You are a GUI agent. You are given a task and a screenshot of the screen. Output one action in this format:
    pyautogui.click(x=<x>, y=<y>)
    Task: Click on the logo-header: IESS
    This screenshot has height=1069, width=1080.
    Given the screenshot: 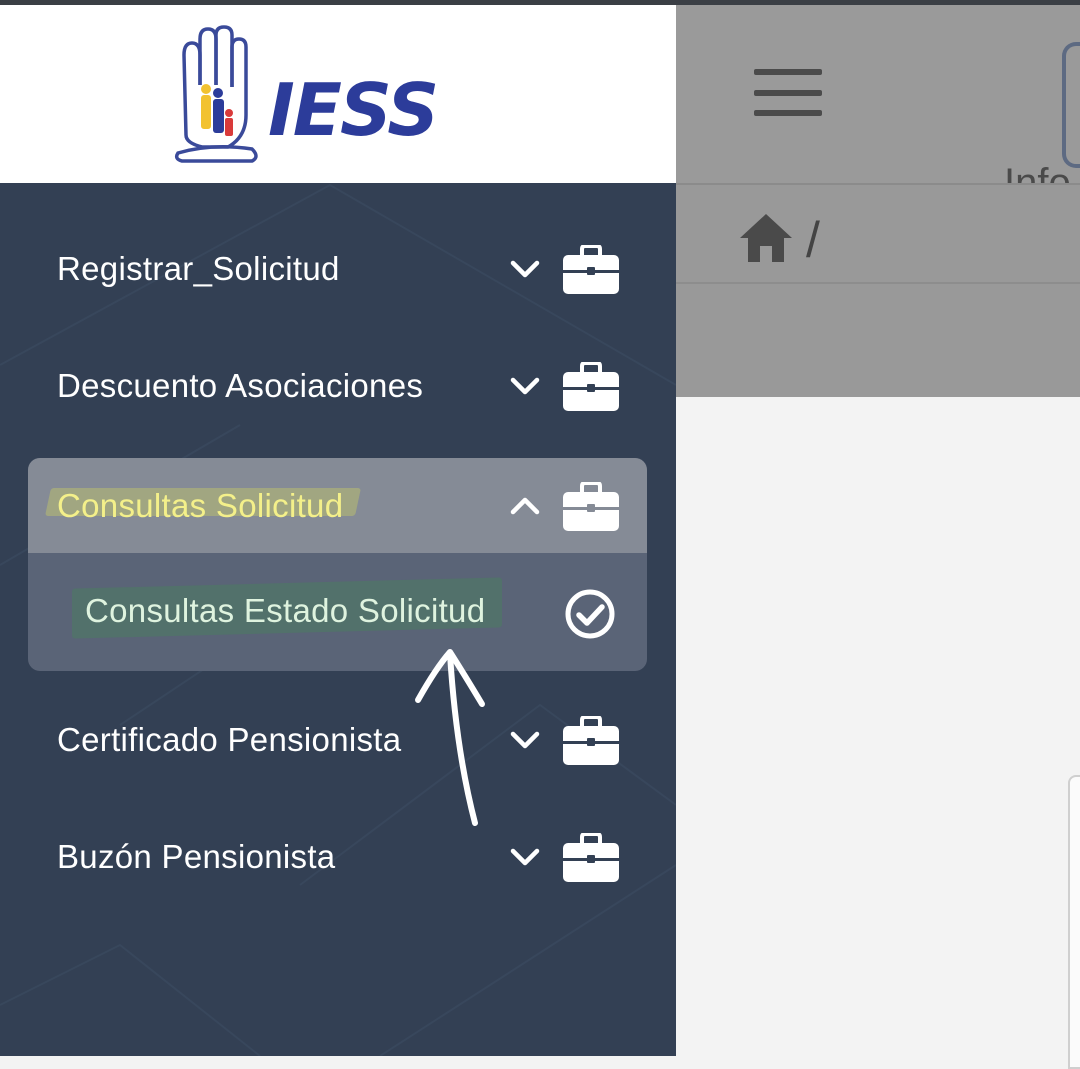 What is the action you would take?
    pyautogui.click(x=338, y=94)
    